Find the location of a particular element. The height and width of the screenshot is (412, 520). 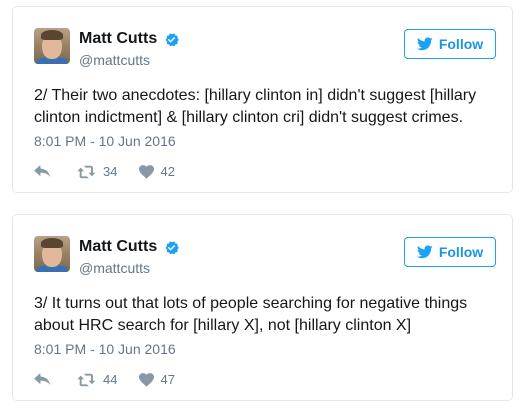

like-button: 42 is located at coordinates (157, 171).